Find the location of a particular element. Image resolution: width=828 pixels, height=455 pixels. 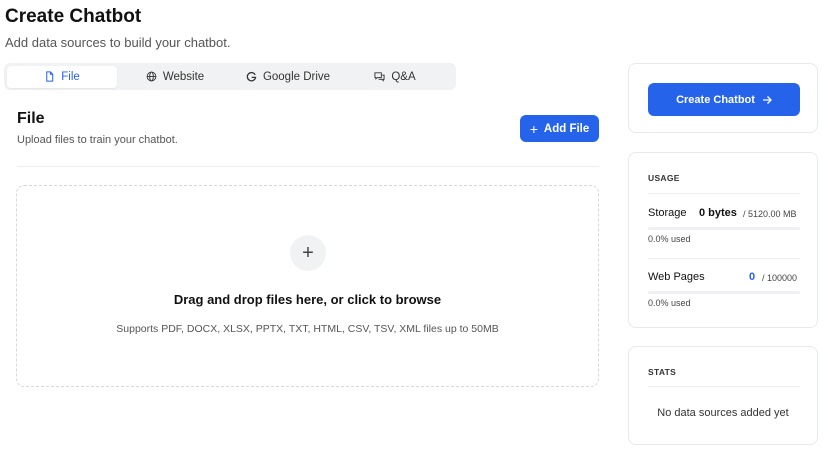

usage-heading: USAGE is located at coordinates (664, 178).